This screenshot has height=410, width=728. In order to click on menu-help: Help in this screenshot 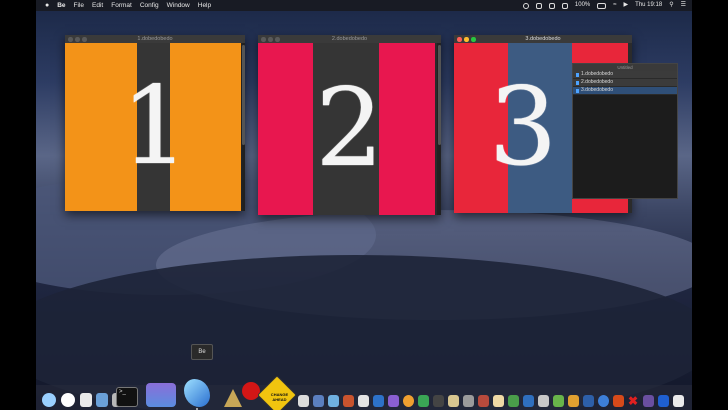, I will do `click(204, 5)`.